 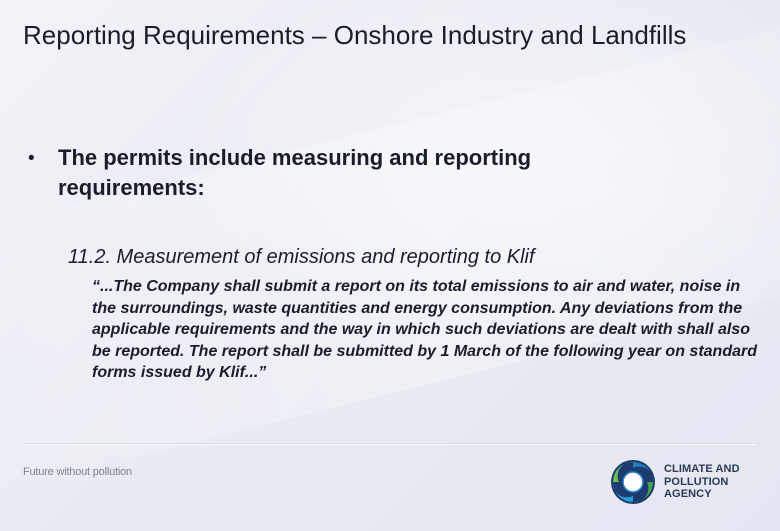 What do you see at coordinates (77, 472) in the screenshot?
I see `footer-tagline: Future without pollution` at bounding box center [77, 472].